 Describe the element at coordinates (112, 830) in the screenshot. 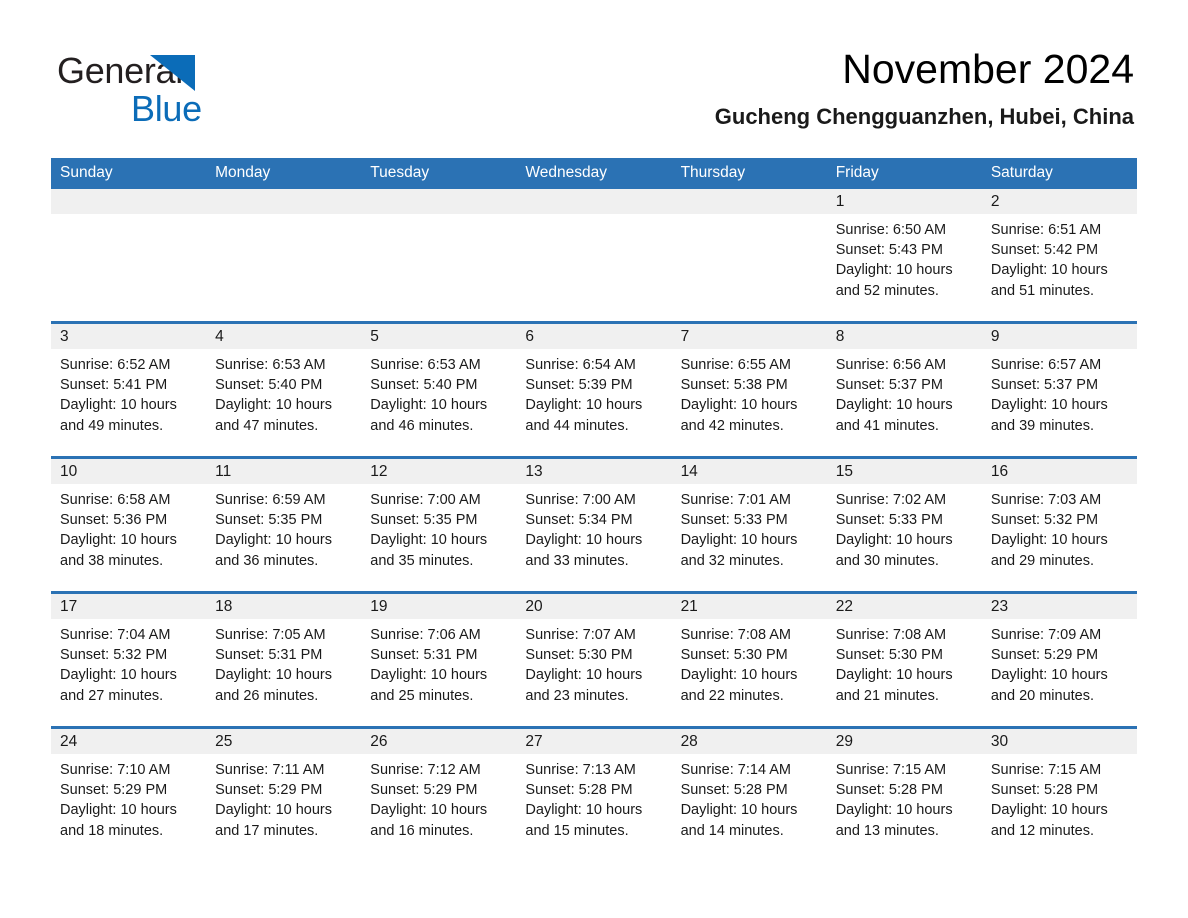

I see `daylight-text-line2: and 18 minutes.` at that location.